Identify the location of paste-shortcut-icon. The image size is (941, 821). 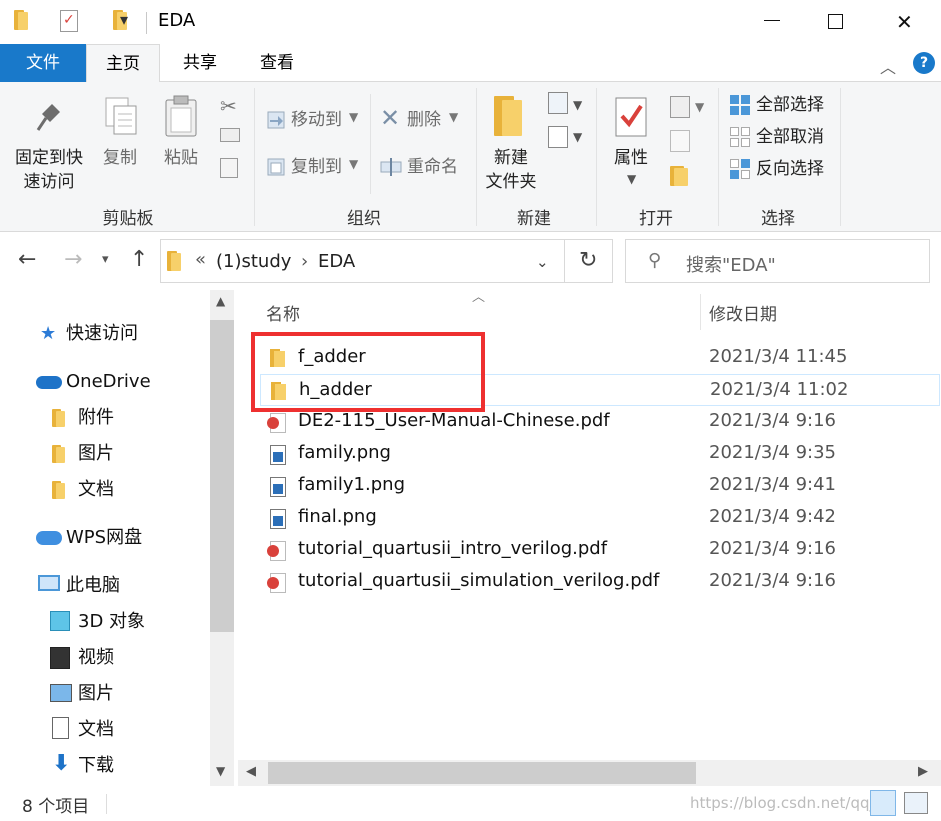
(229, 168).